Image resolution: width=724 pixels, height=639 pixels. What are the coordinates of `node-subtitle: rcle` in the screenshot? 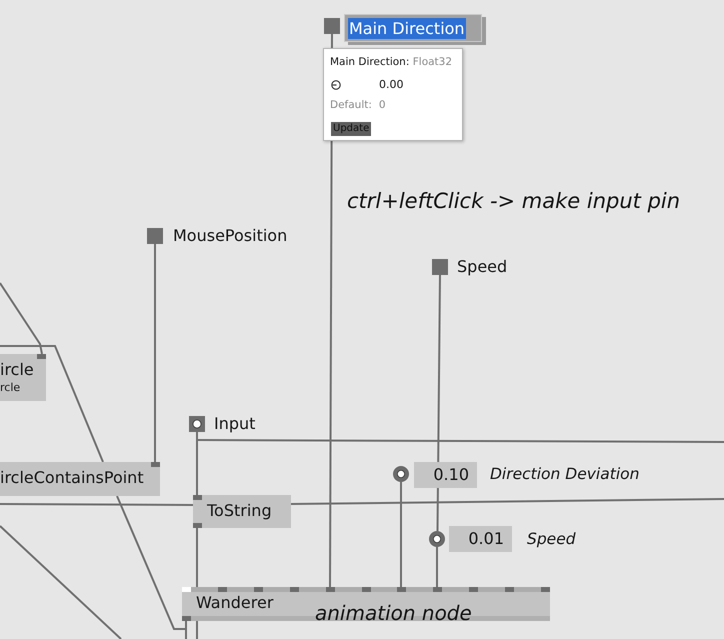 It's located at (10, 388).